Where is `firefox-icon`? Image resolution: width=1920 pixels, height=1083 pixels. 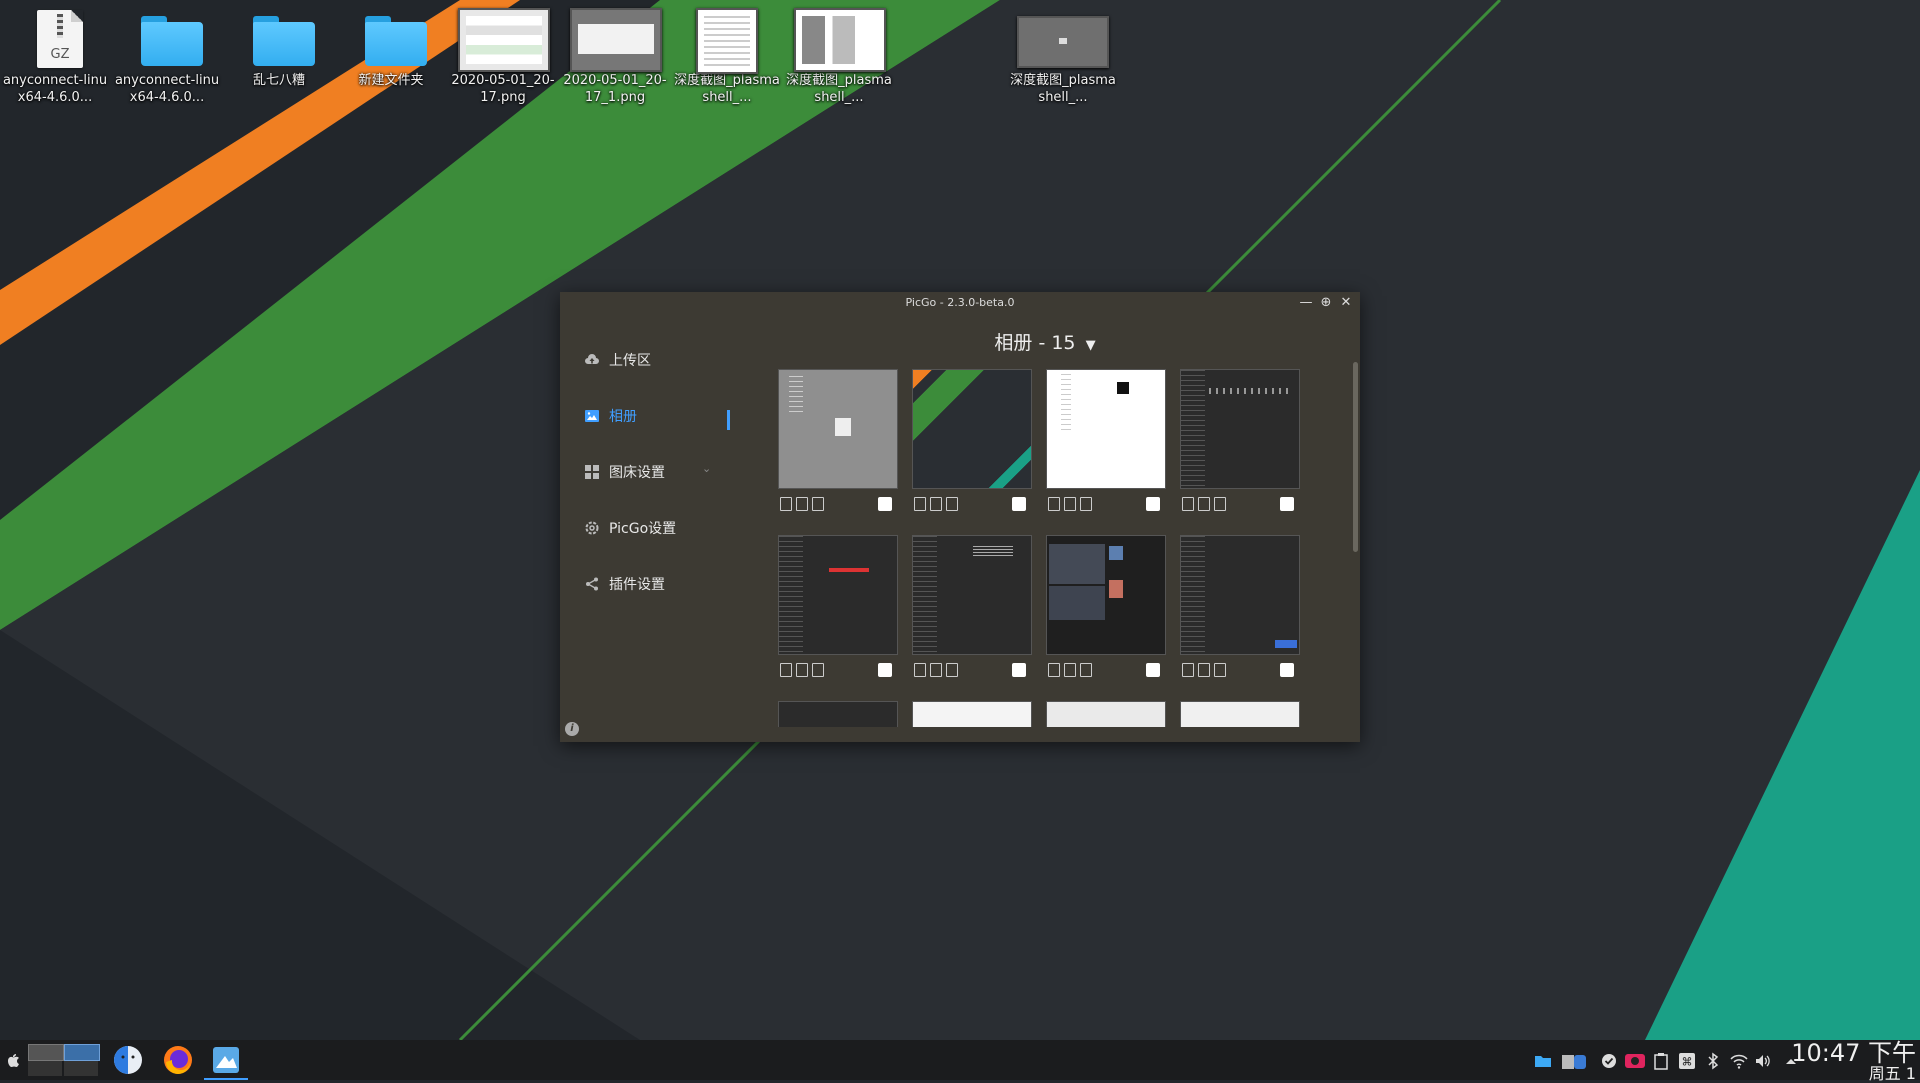 firefox-icon is located at coordinates (178, 1060).